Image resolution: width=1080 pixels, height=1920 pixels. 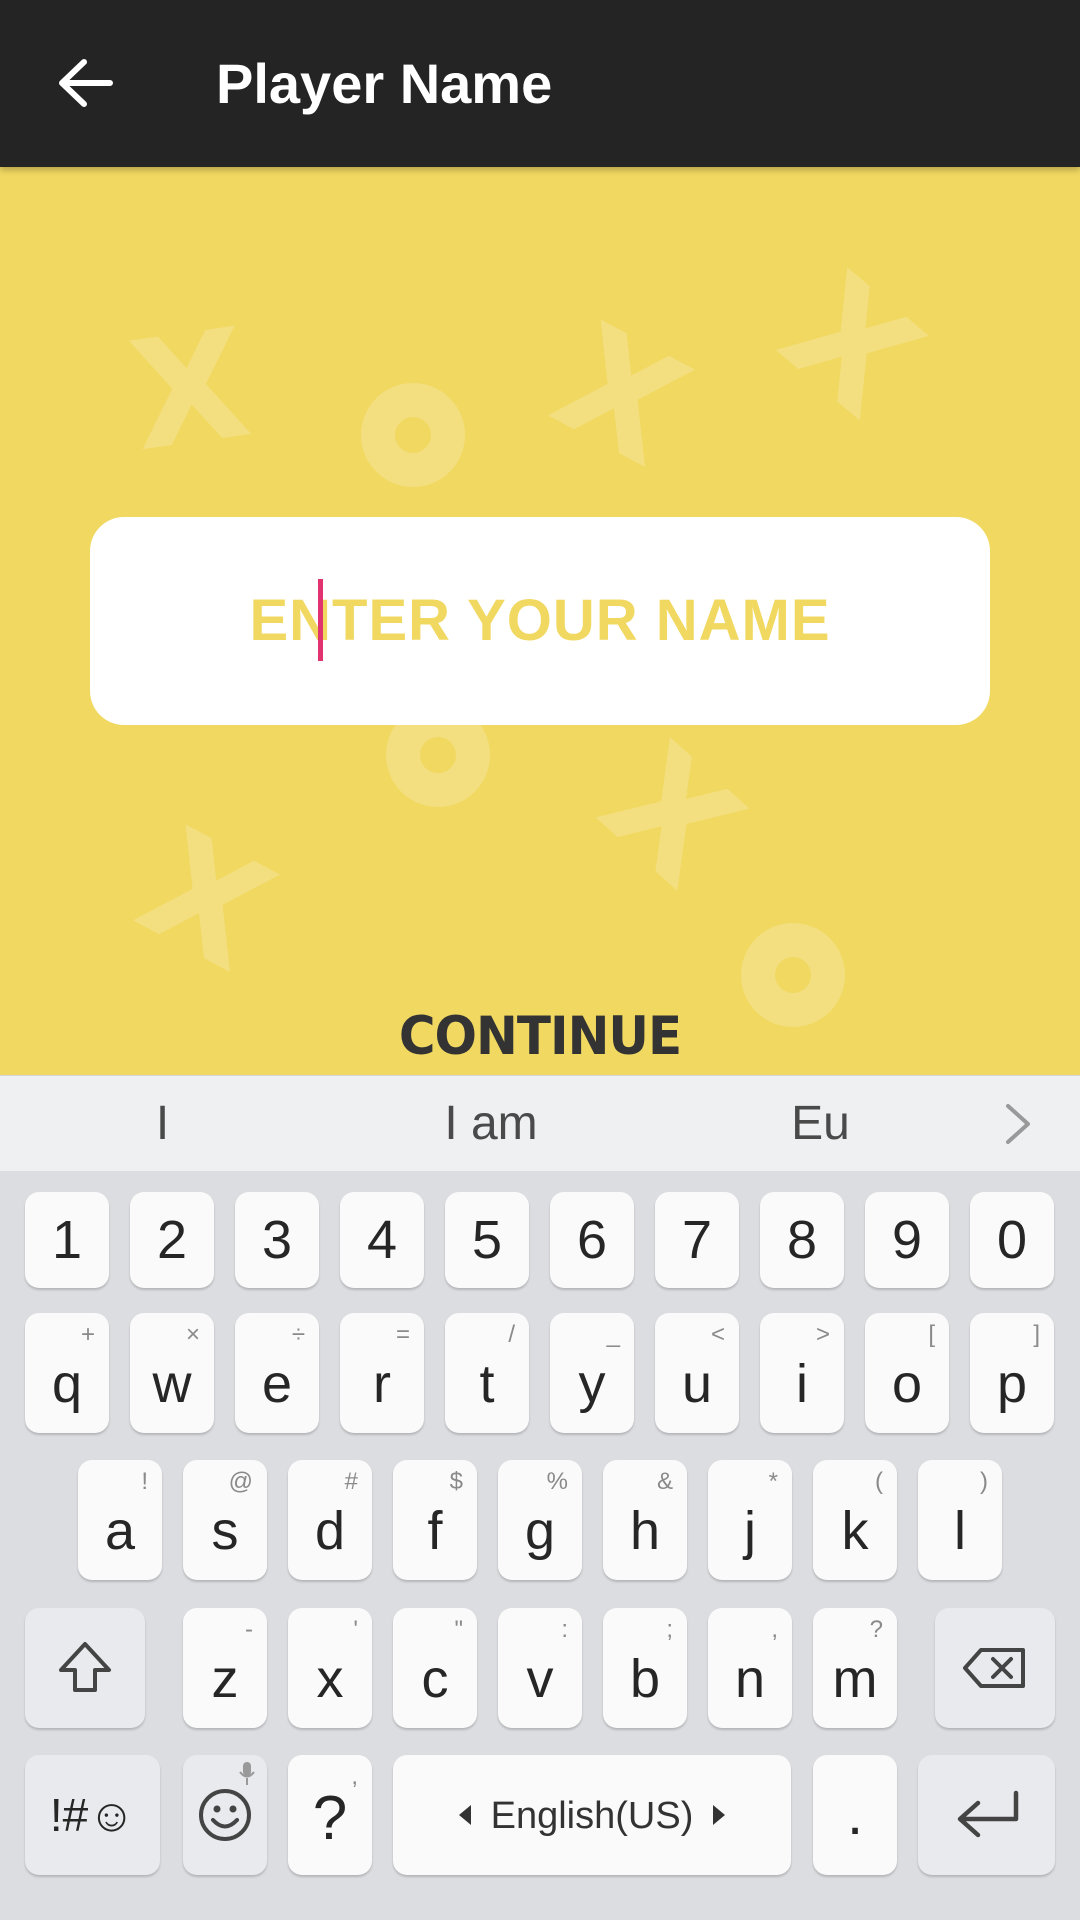 What do you see at coordinates (645, 1531) in the screenshot?
I see `key-h-label: h` at bounding box center [645, 1531].